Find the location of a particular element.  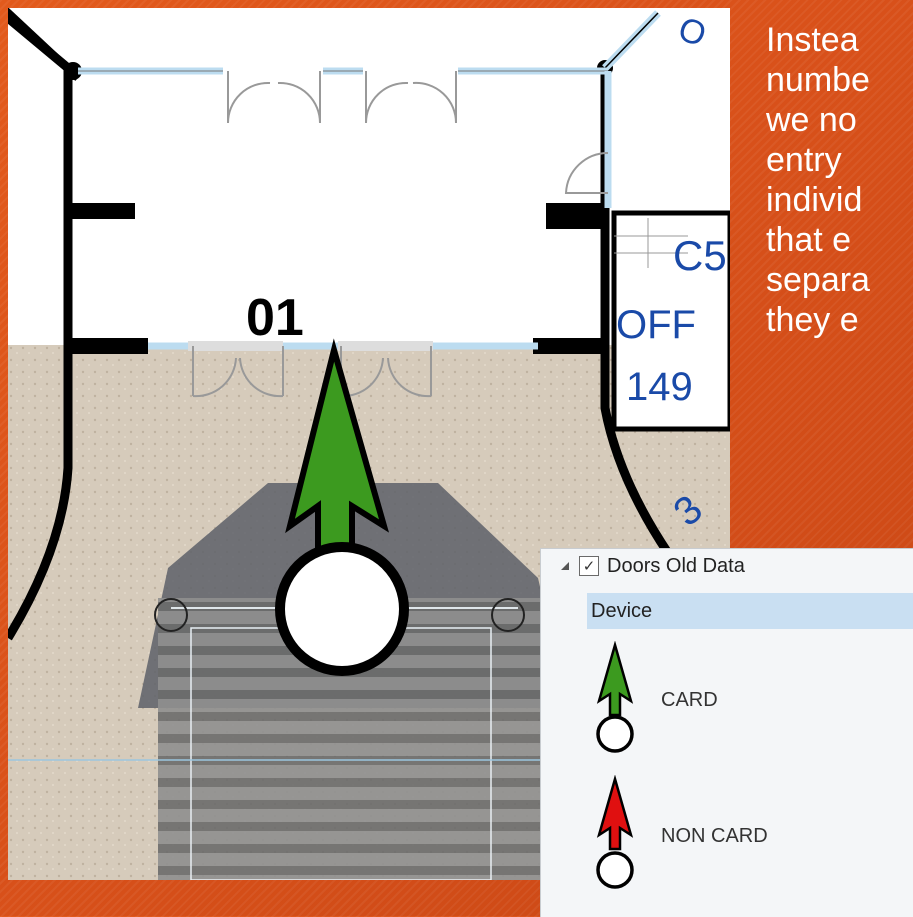

card-symbol-icon is located at coordinates (615, 697).